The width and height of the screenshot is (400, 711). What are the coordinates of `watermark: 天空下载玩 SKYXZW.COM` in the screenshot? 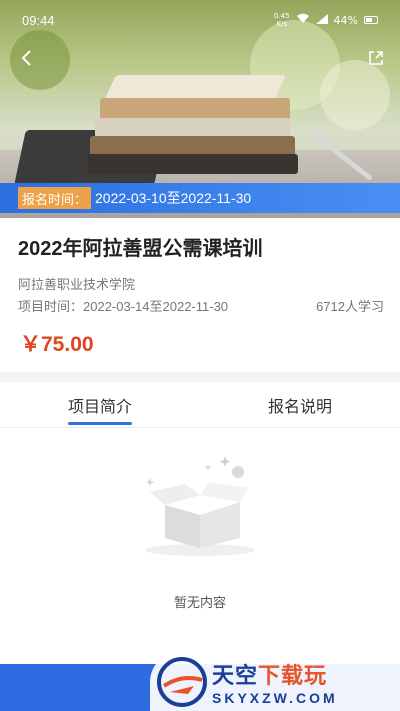 It's located at (275, 681).